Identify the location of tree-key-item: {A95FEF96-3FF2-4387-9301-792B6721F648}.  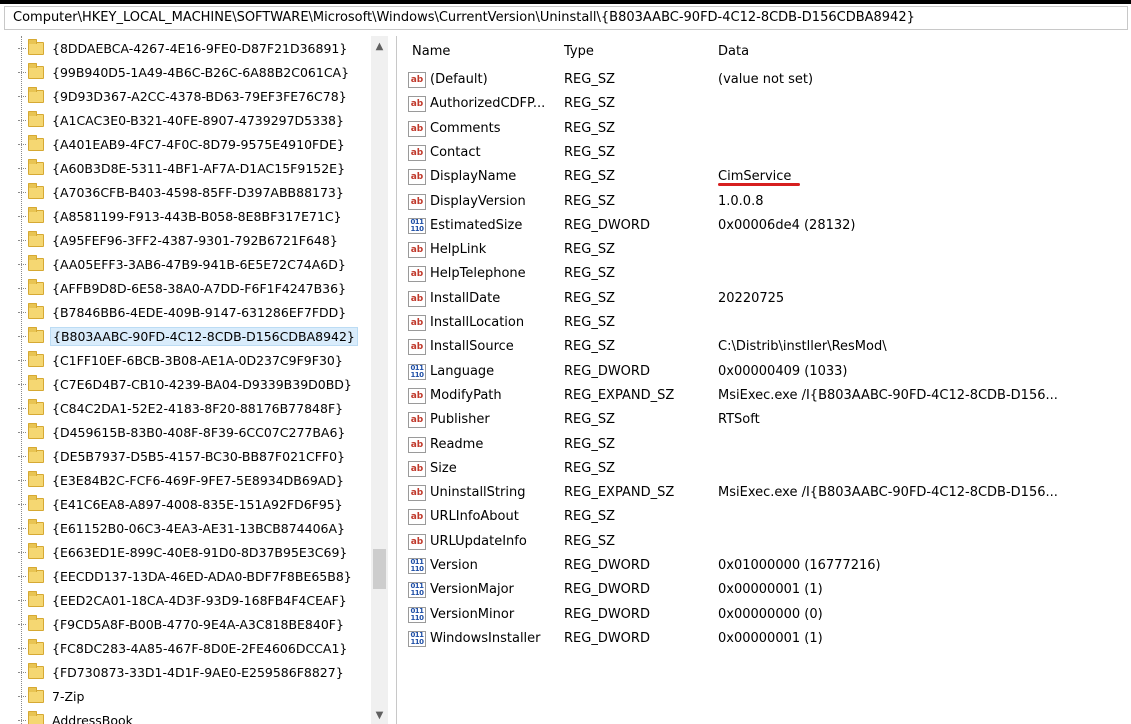
(196, 240).